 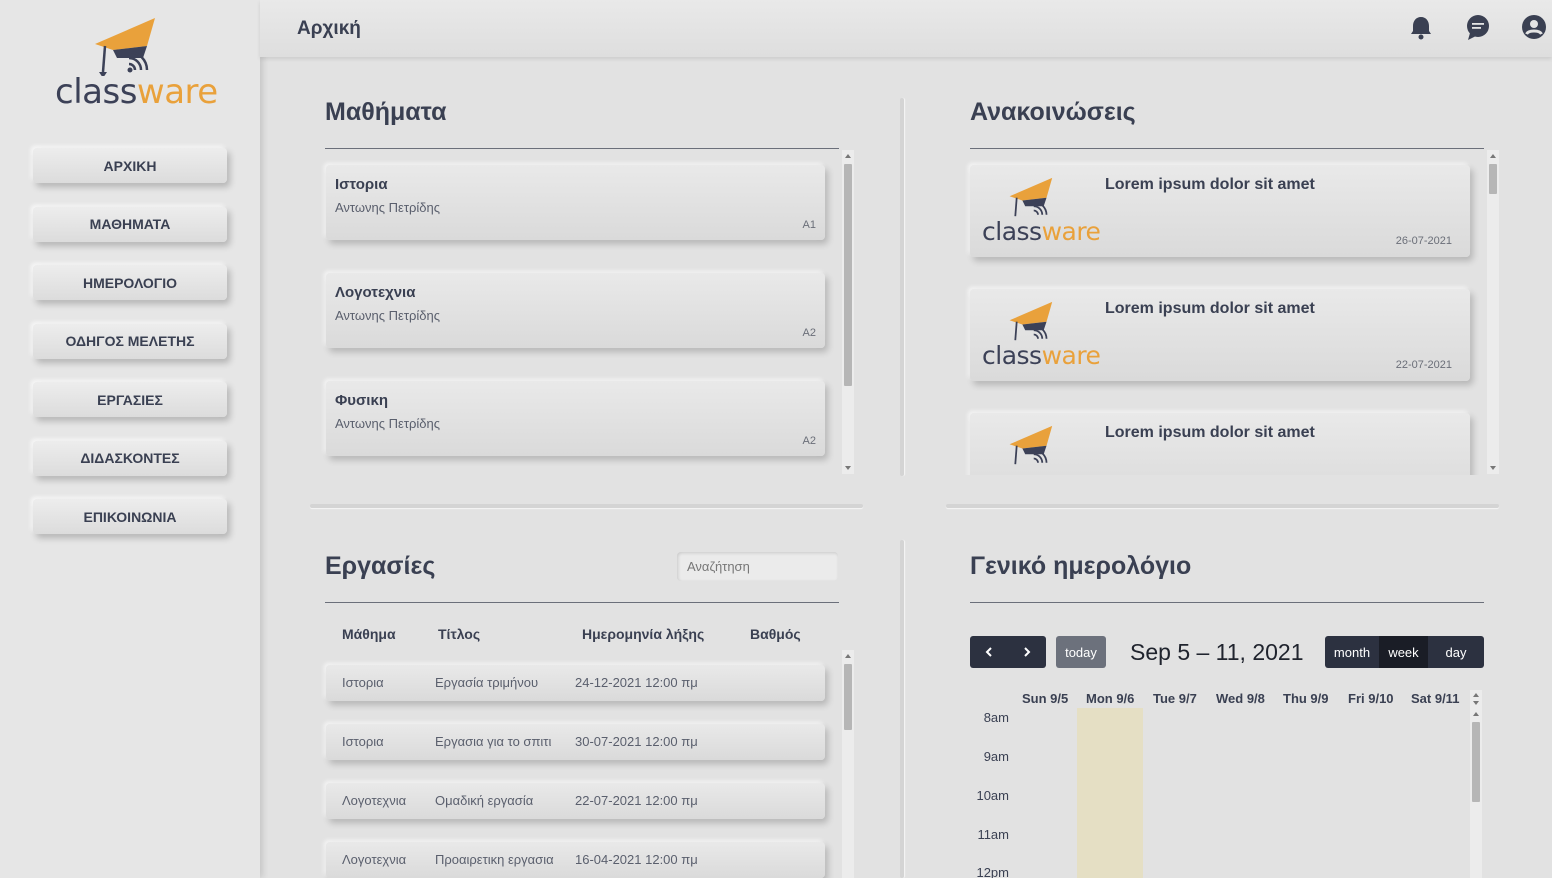 I want to click on announcement-card: Lorem ipsum dolor sit amet, so click(x=1220, y=444).